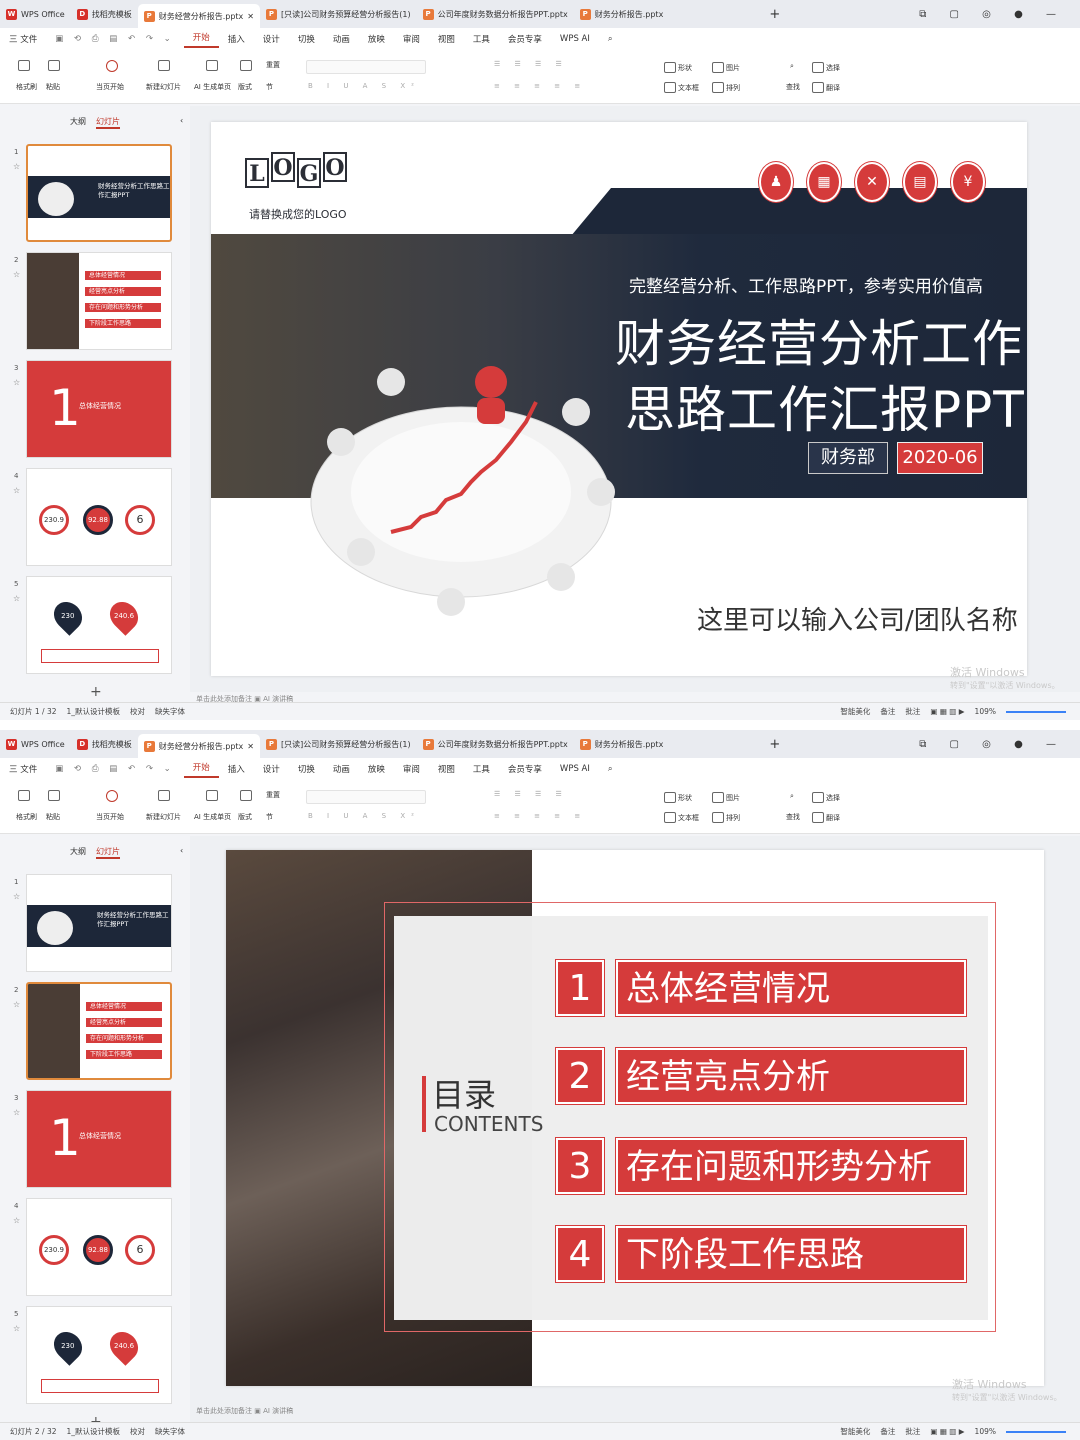 The height and width of the screenshot is (1440, 1080). I want to click on menu-wps-ai: WPS AI, so click(575, 769).